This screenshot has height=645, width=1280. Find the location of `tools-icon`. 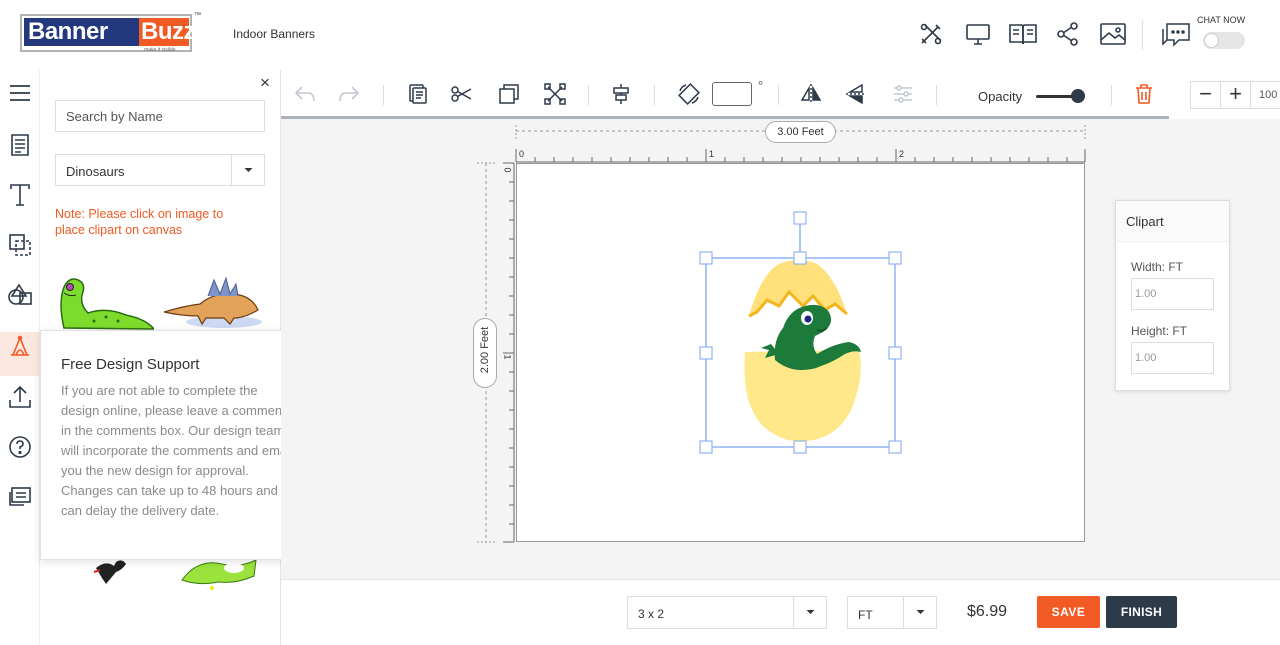

tools-icon is located at coordinates (931, 34).